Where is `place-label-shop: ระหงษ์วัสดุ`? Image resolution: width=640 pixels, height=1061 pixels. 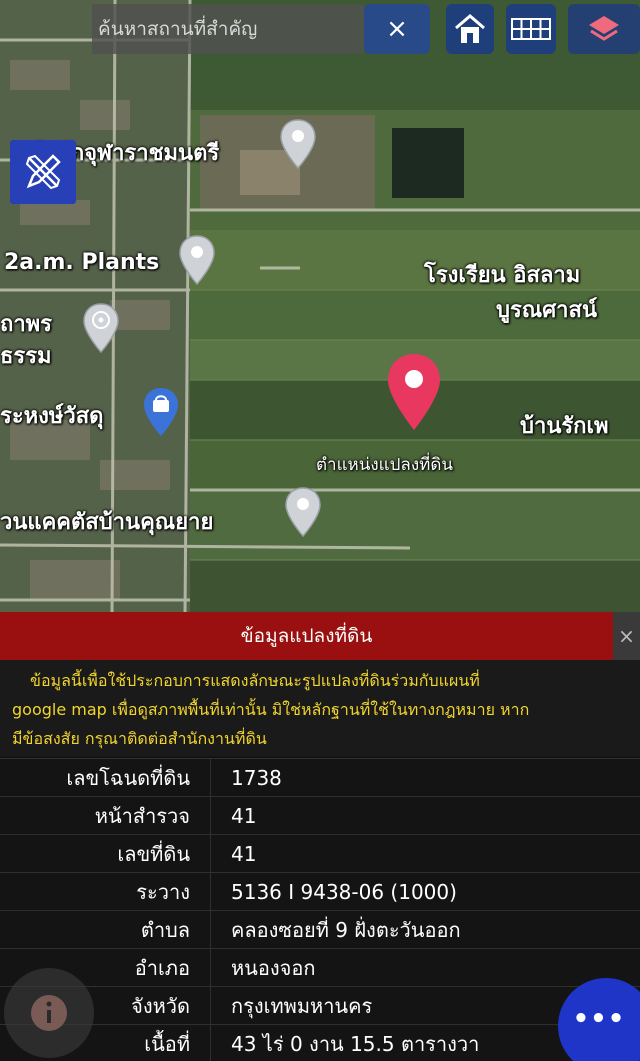 place-label-shop: ระหงษ์วัสดุ is located at coordinates (52, 416).